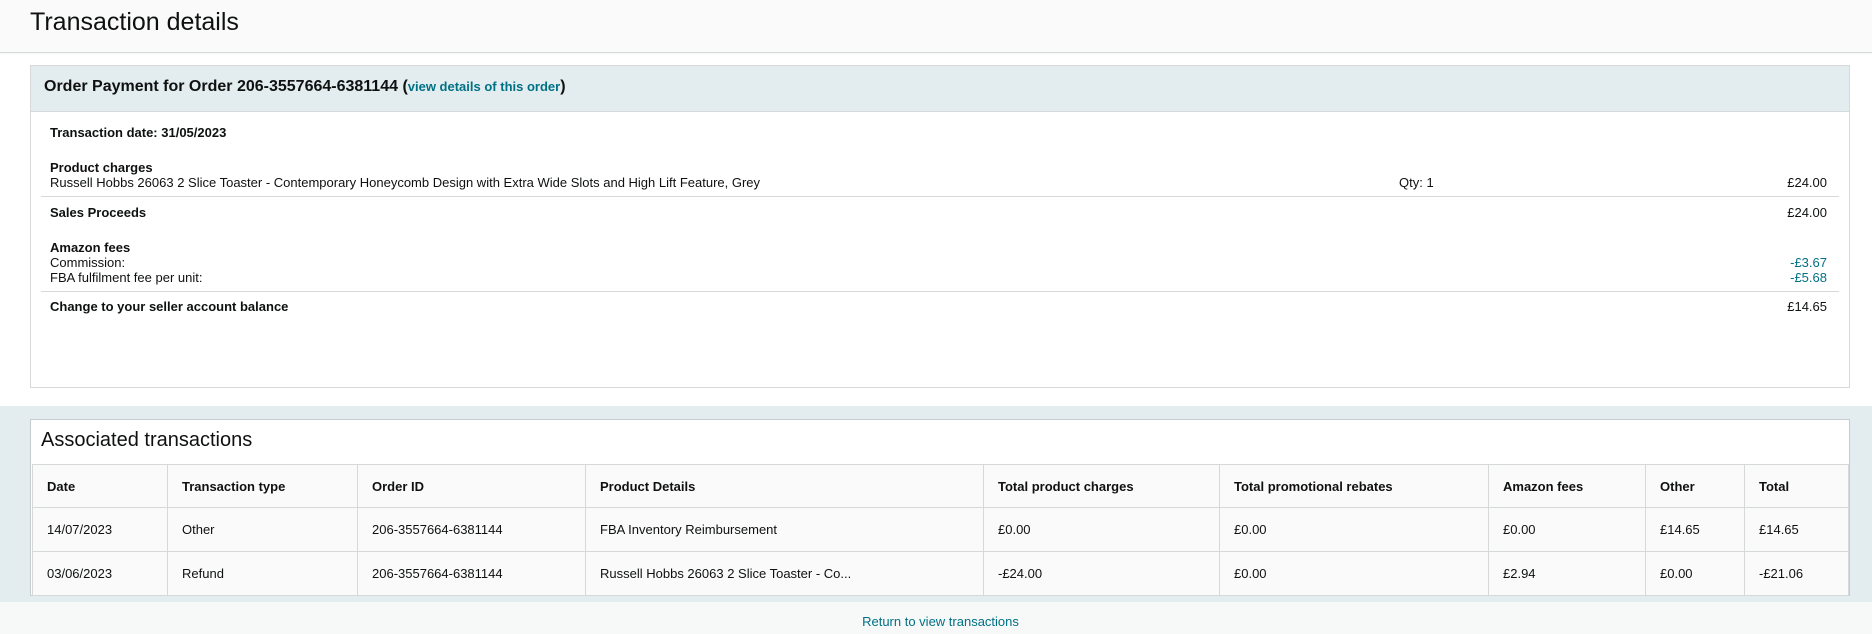  Describe the element at coordinates (100, 529) in the screenshot. I see `cell-date: 14/07/2023` at that location.